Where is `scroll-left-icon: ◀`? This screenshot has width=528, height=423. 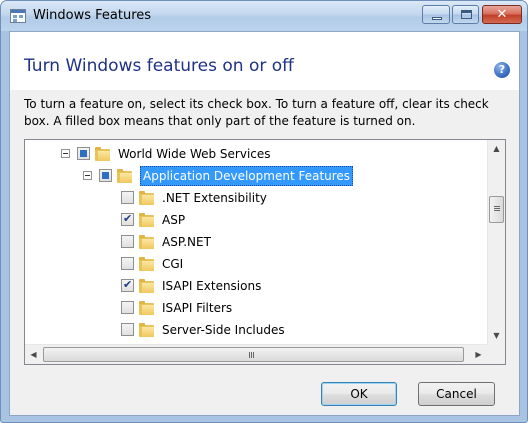 scroll-left-icon: ◀ is located at coordinates (33, 354).